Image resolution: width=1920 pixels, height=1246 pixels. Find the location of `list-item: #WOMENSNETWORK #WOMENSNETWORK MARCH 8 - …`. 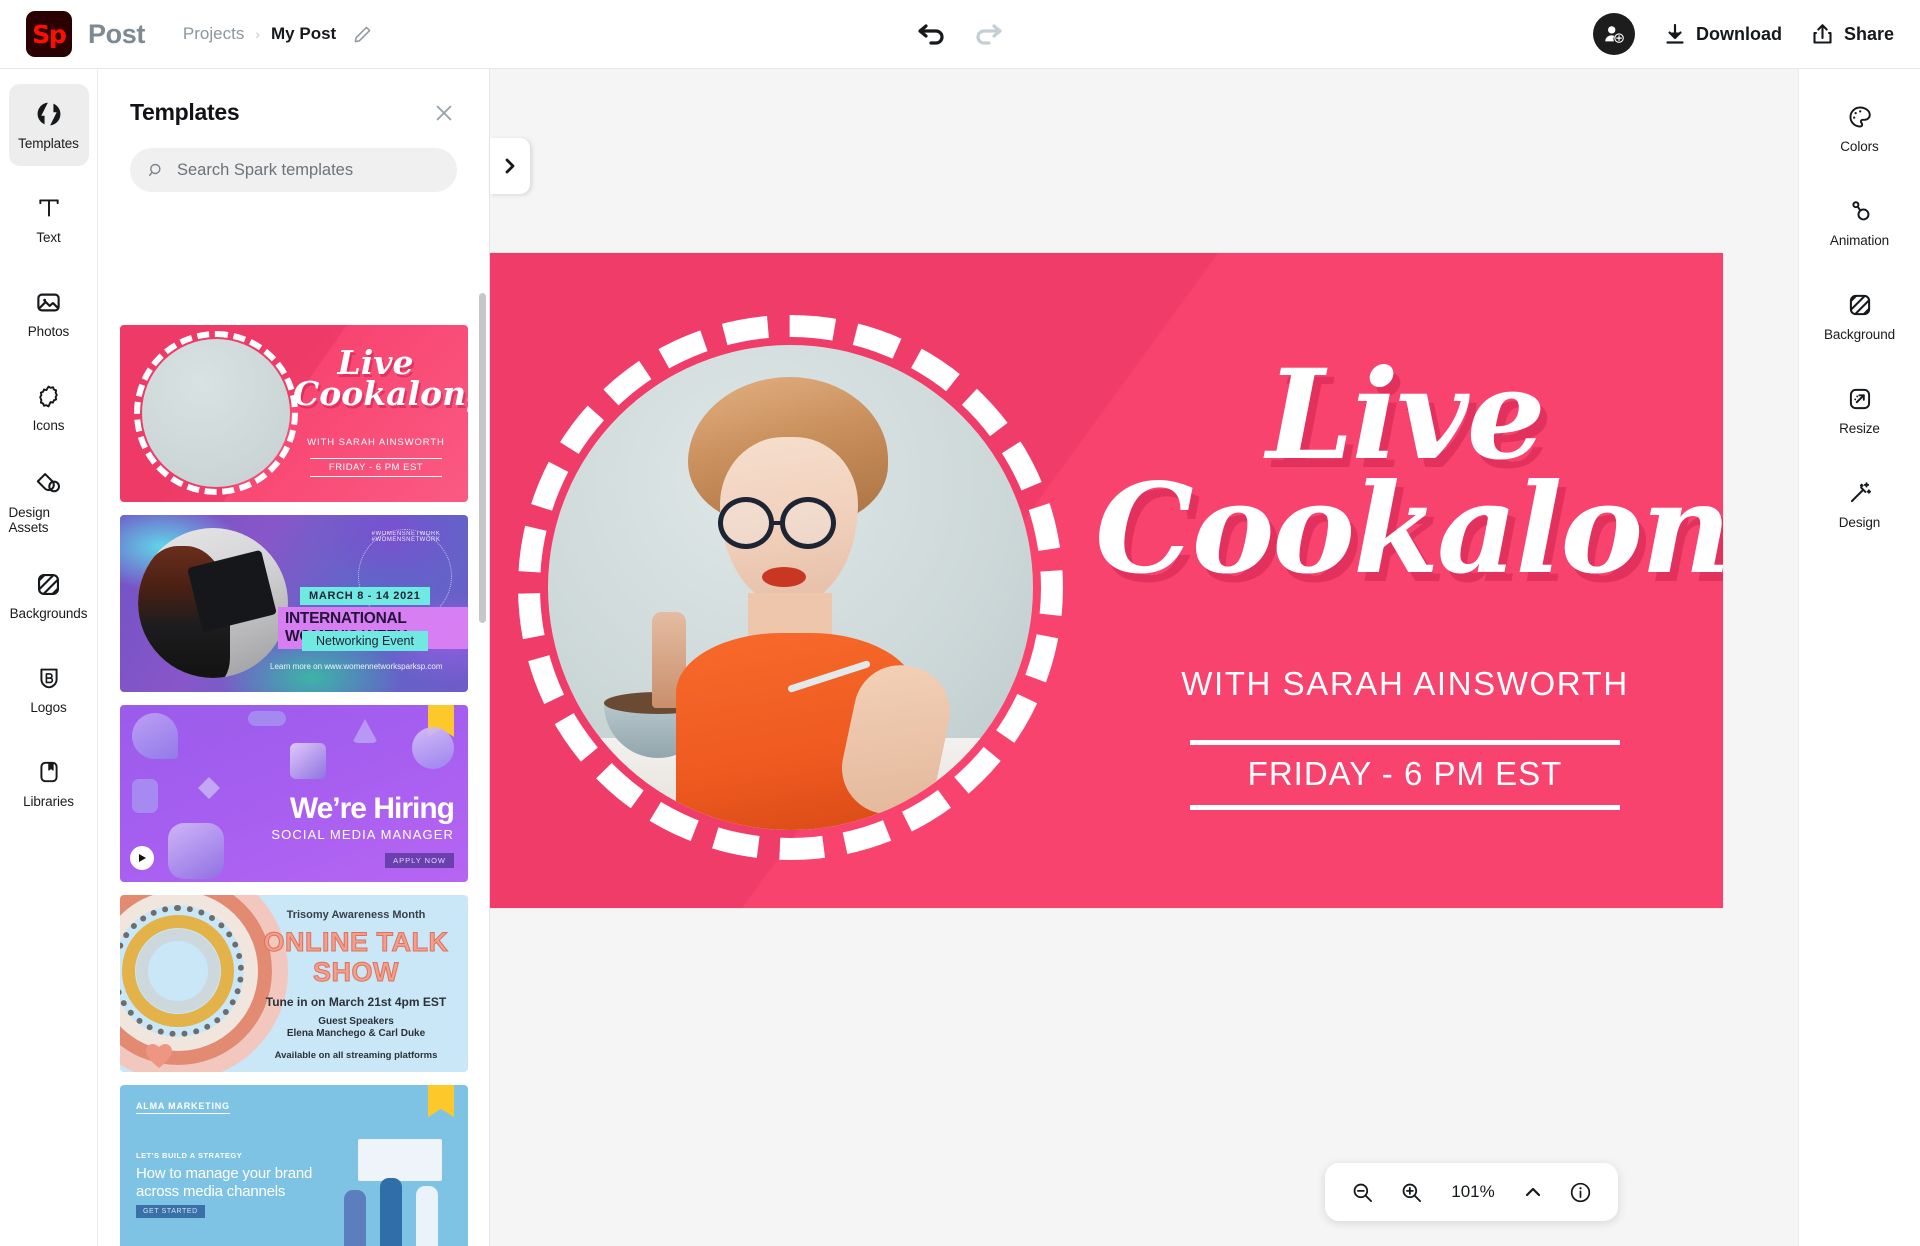

list-item: #WOMENSNETWORK #WOMENSNETWORK MARCH 8 - … is located at coordinates (294, 603).